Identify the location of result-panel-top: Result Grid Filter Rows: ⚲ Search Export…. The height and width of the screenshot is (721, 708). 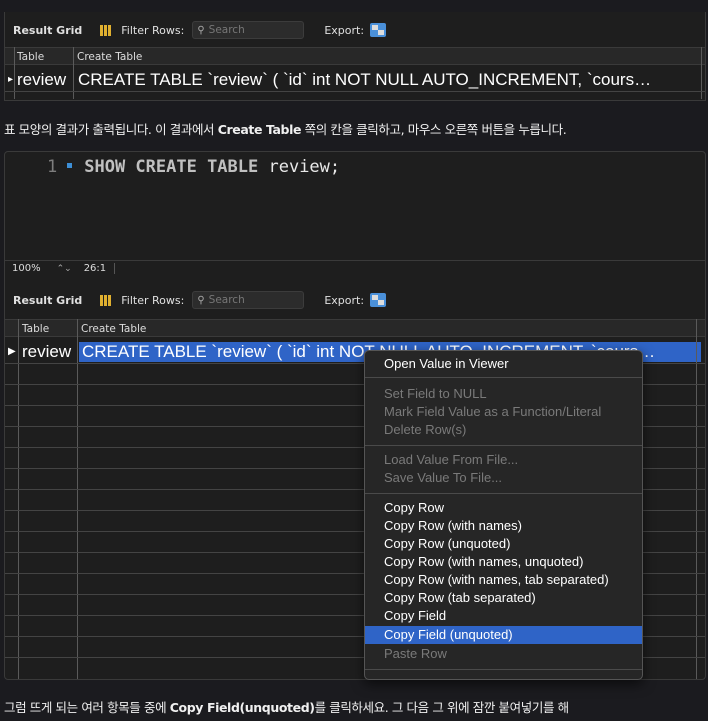
(355, 56).